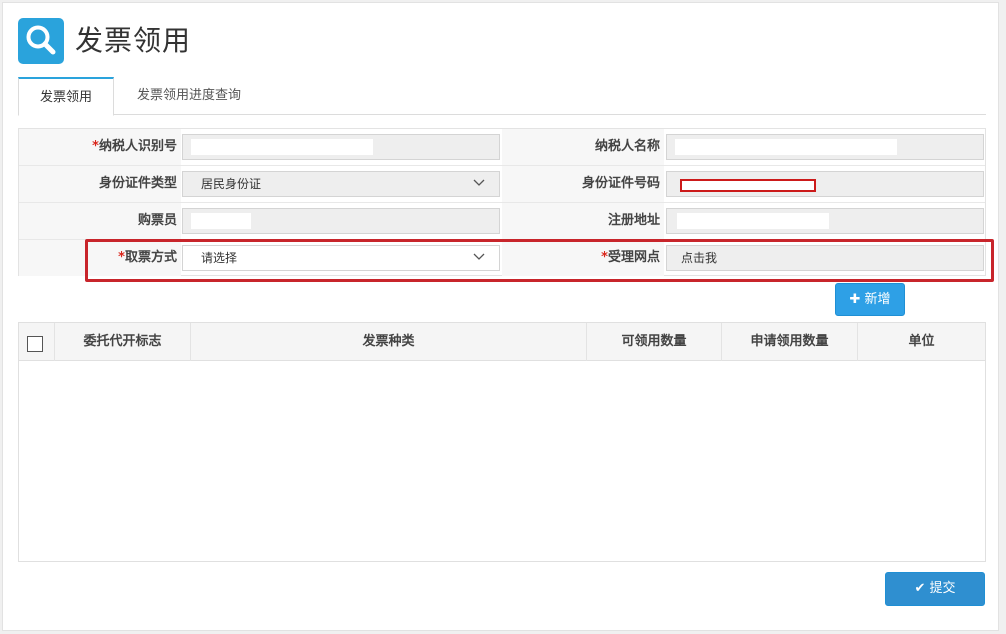  What do you see at coordinates (133, 40) in the screenshot?
I see `page-title: 发票领用` at bounding box center [133, 40].